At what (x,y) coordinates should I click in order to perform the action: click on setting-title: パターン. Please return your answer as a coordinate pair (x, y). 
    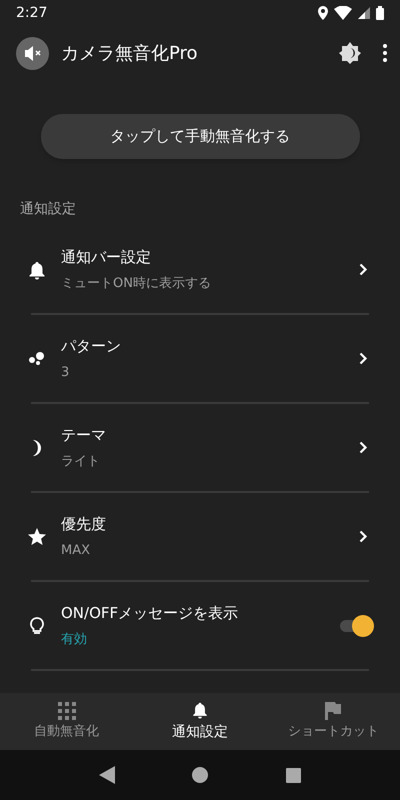
    Looking at the image, I should click on (91, 346).